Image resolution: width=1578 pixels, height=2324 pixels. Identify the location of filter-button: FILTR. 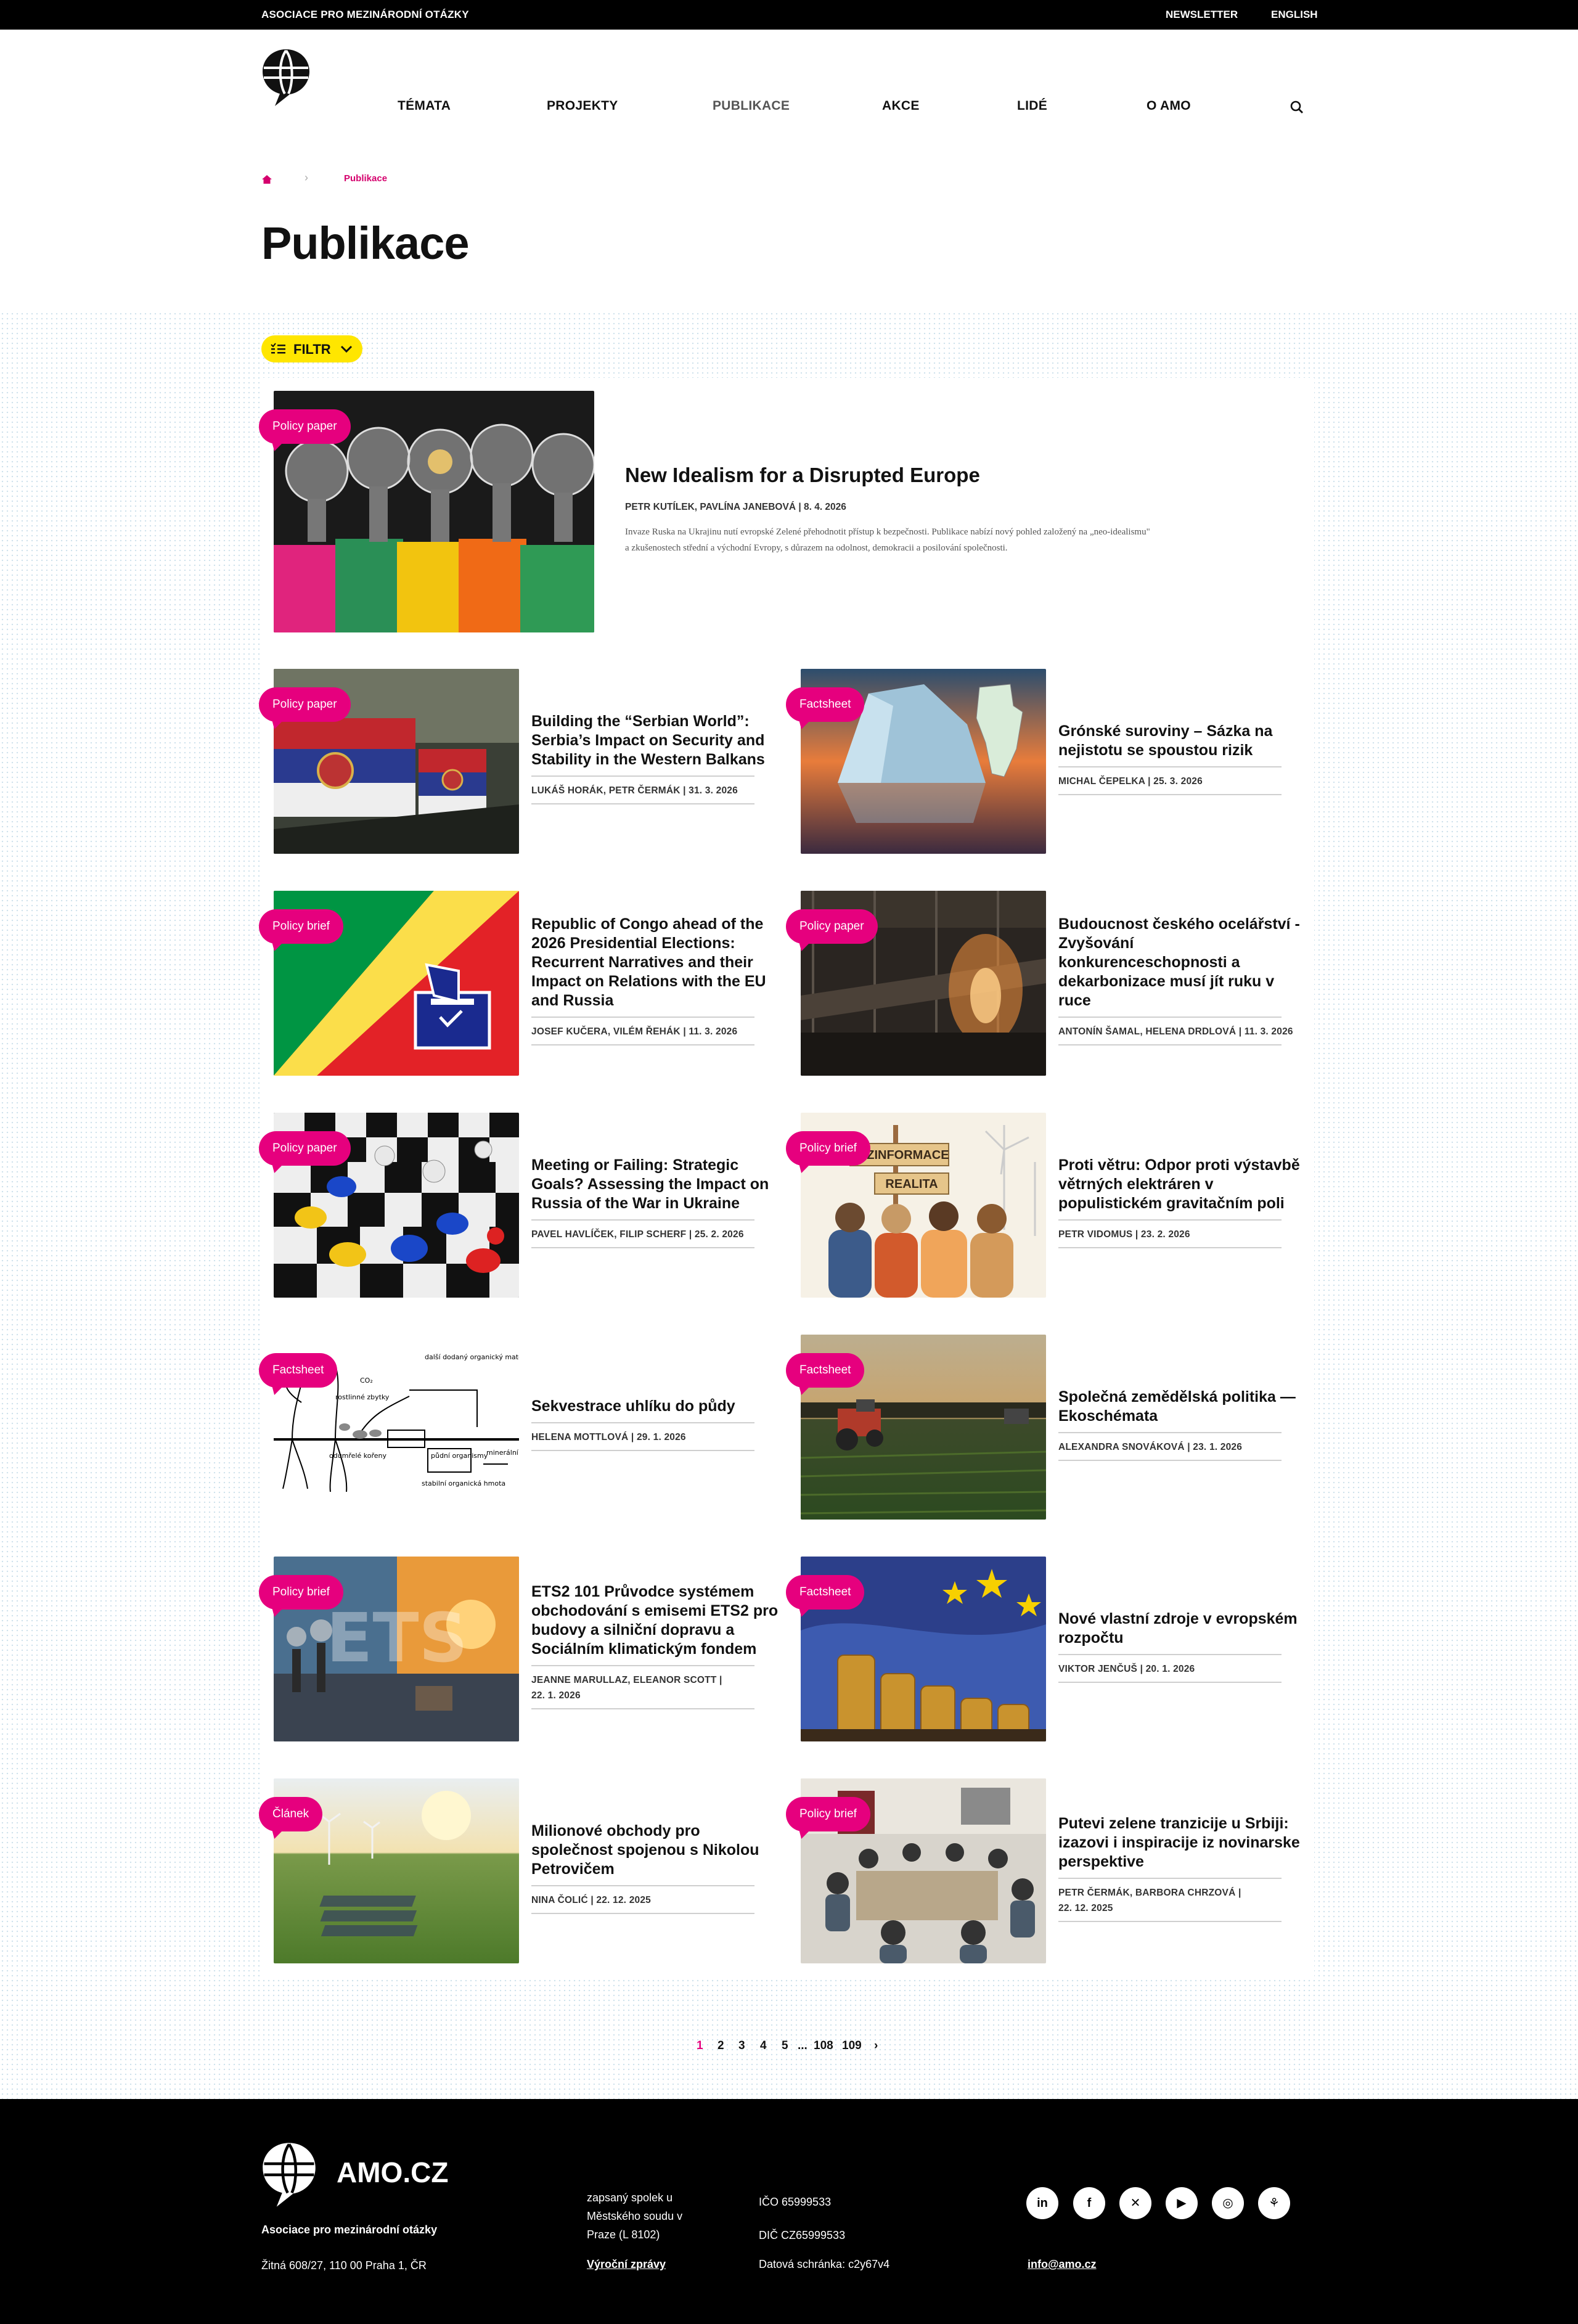
(311, 349).